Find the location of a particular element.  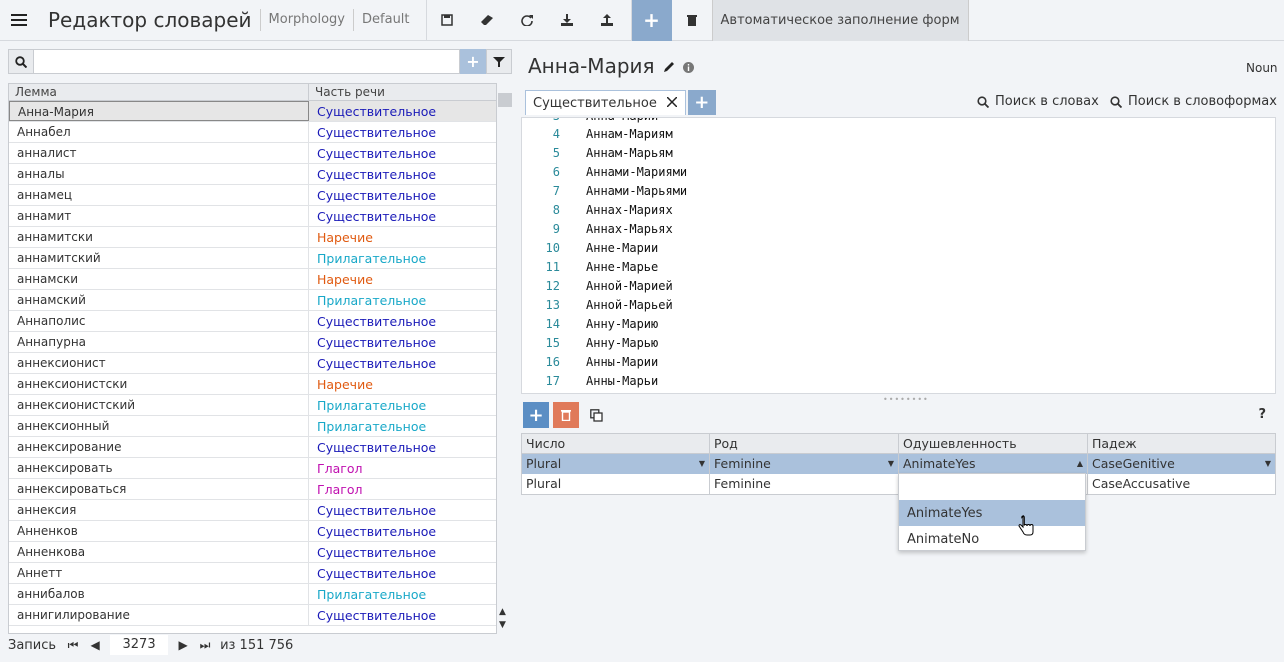

number-cell: Plural is located at coordinates (616, 484).